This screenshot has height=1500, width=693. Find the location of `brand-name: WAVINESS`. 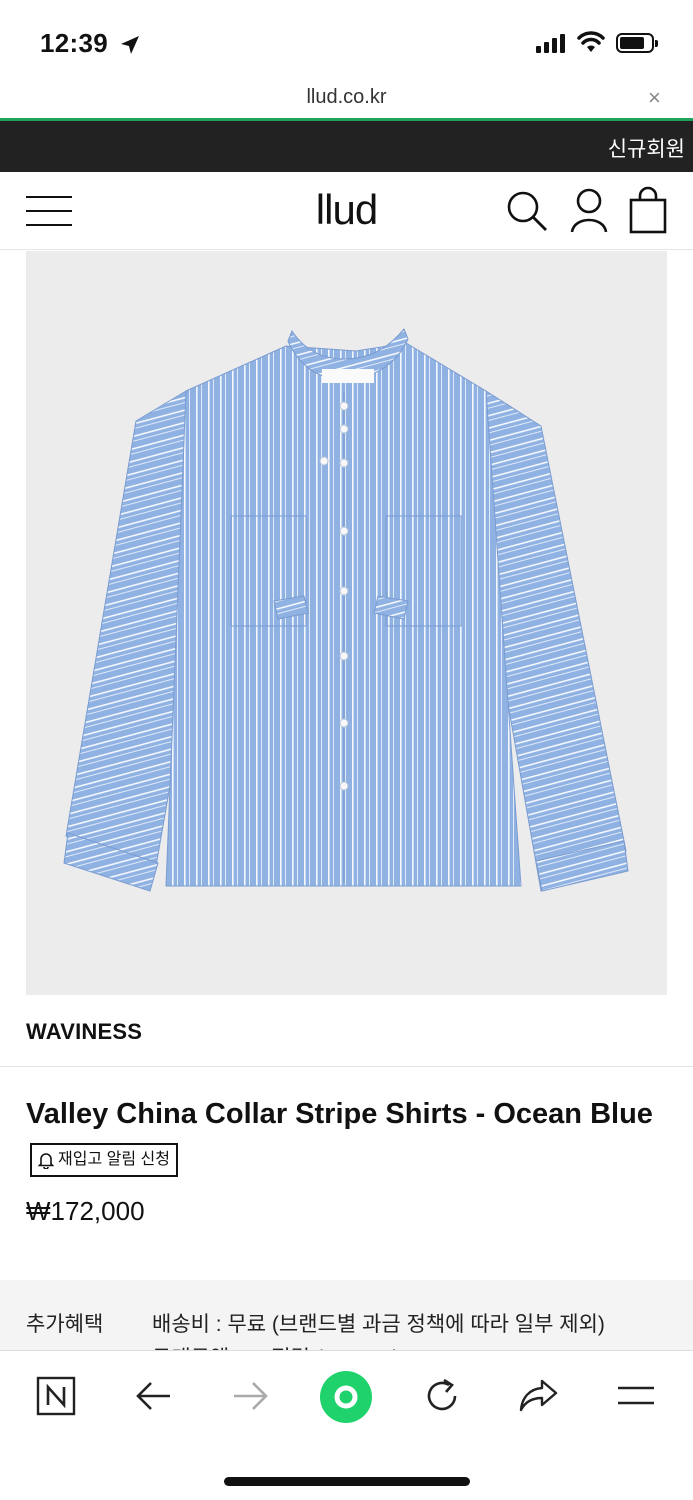

brand-name: WAVINESS is located at coordinates (84, 1032).